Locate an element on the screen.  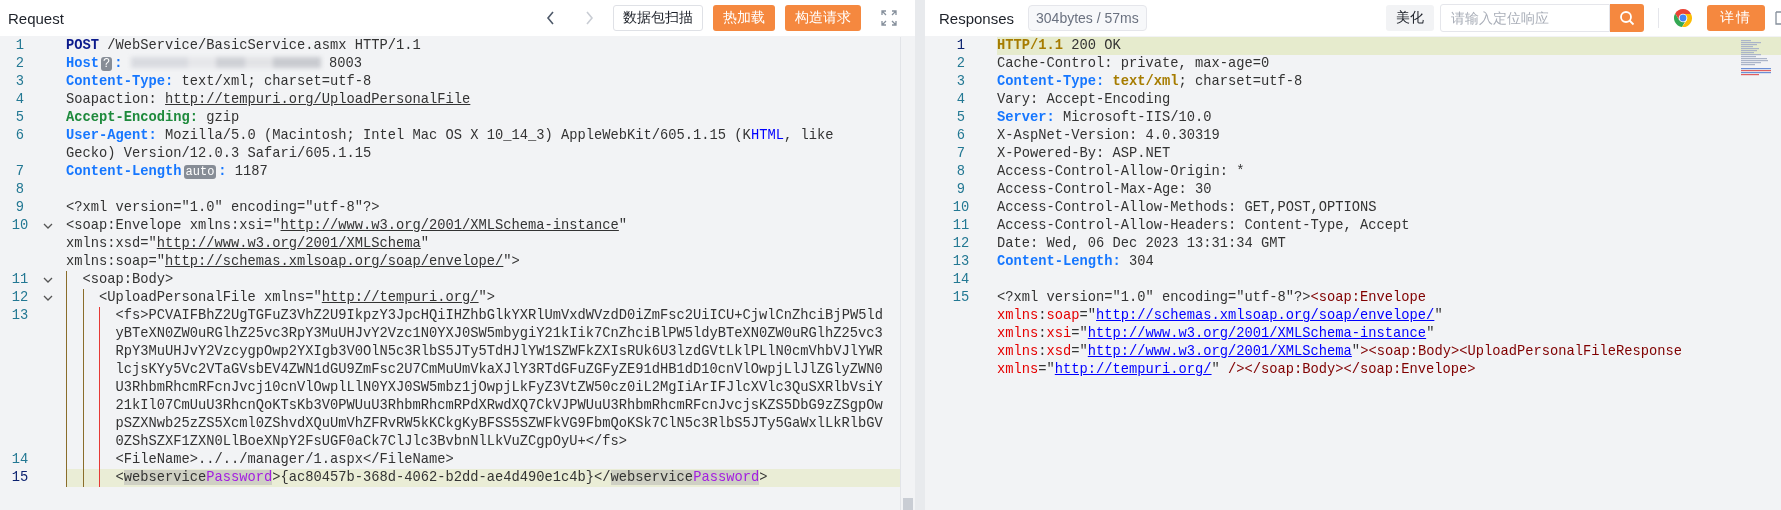
code-line: Access-Control-Allow-Origin: * is located at coordinates (1121, 172).